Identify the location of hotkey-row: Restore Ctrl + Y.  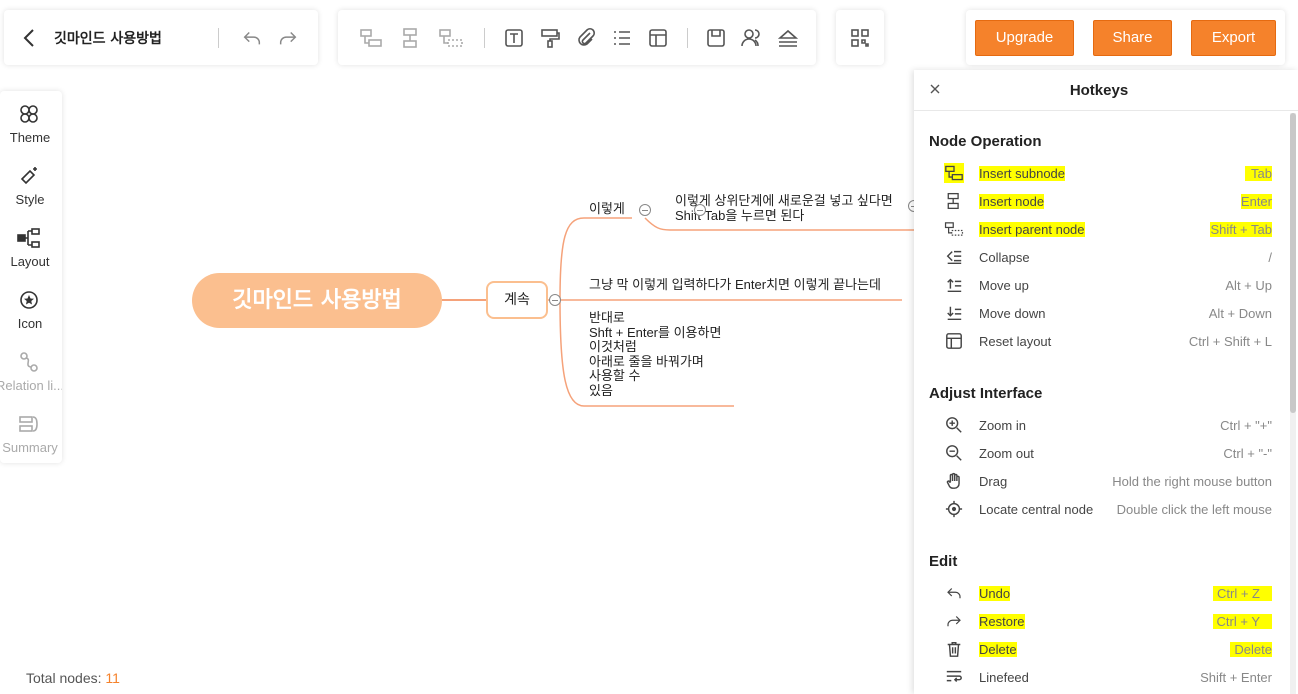
(1106, 622).